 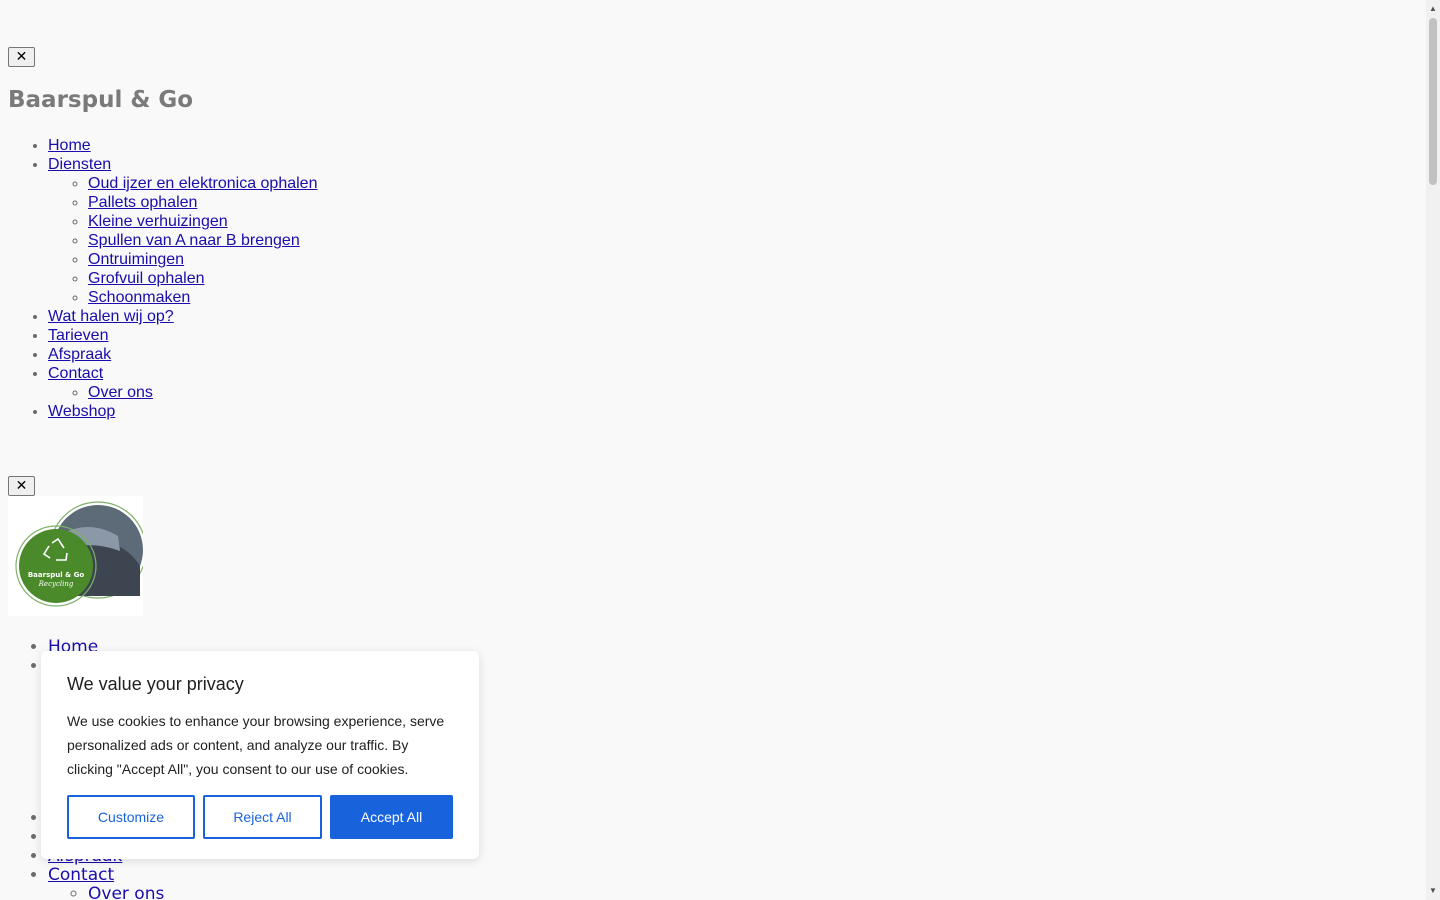 What do you see at coordinates (202, 259) in the screenshot?
I see `submenu-item: Ontruimingen` at bounding box center [202, 259].